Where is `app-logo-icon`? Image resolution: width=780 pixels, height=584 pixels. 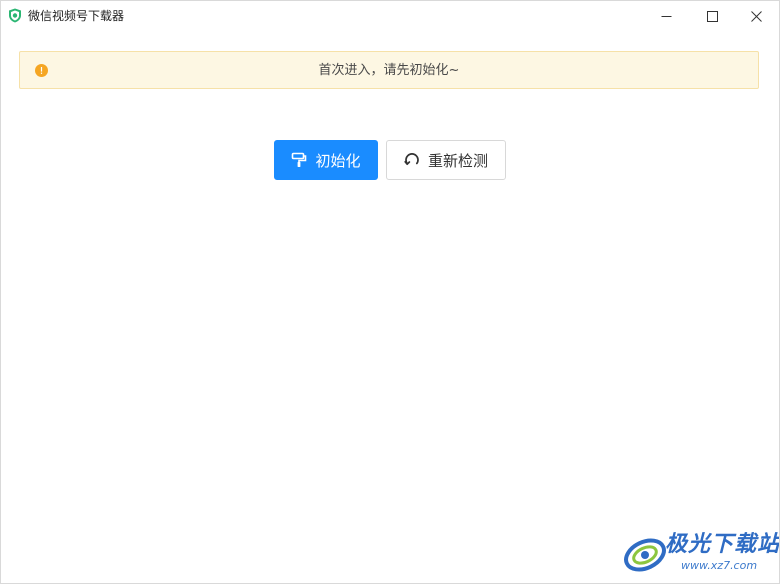 app-logo-icon is located at coordinates (15, 15).